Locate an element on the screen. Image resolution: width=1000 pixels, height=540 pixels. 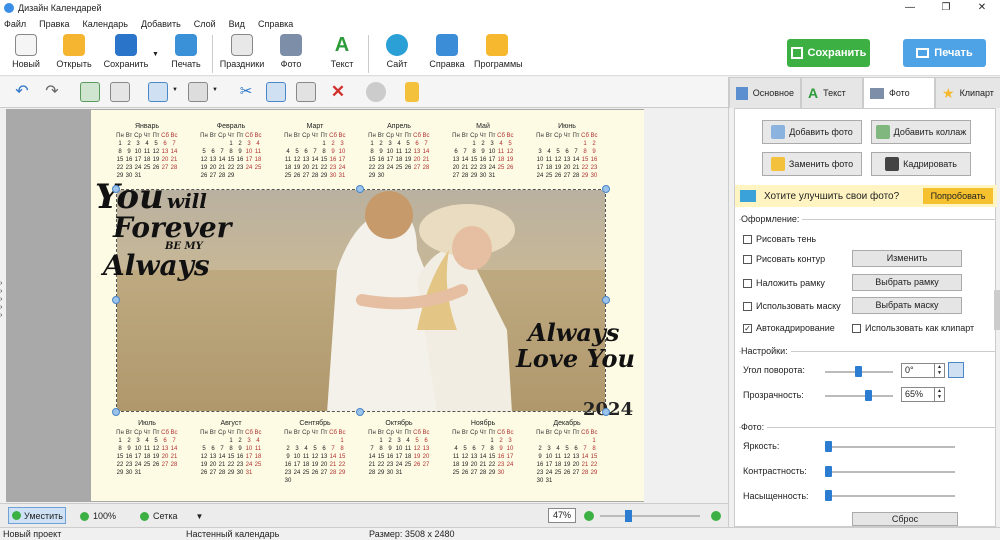
zoom-in-icon is located at coordinates (716, 516).